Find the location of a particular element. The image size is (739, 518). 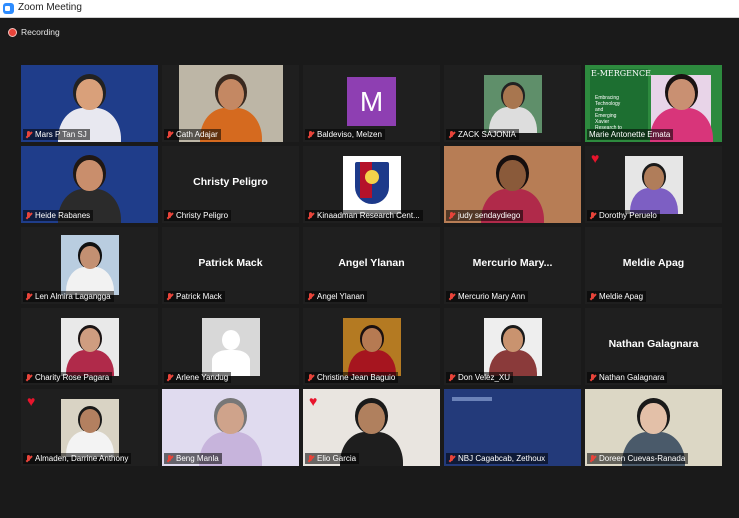

participant-name-tag: Christy Peligro is located at coordinates (198, 215).